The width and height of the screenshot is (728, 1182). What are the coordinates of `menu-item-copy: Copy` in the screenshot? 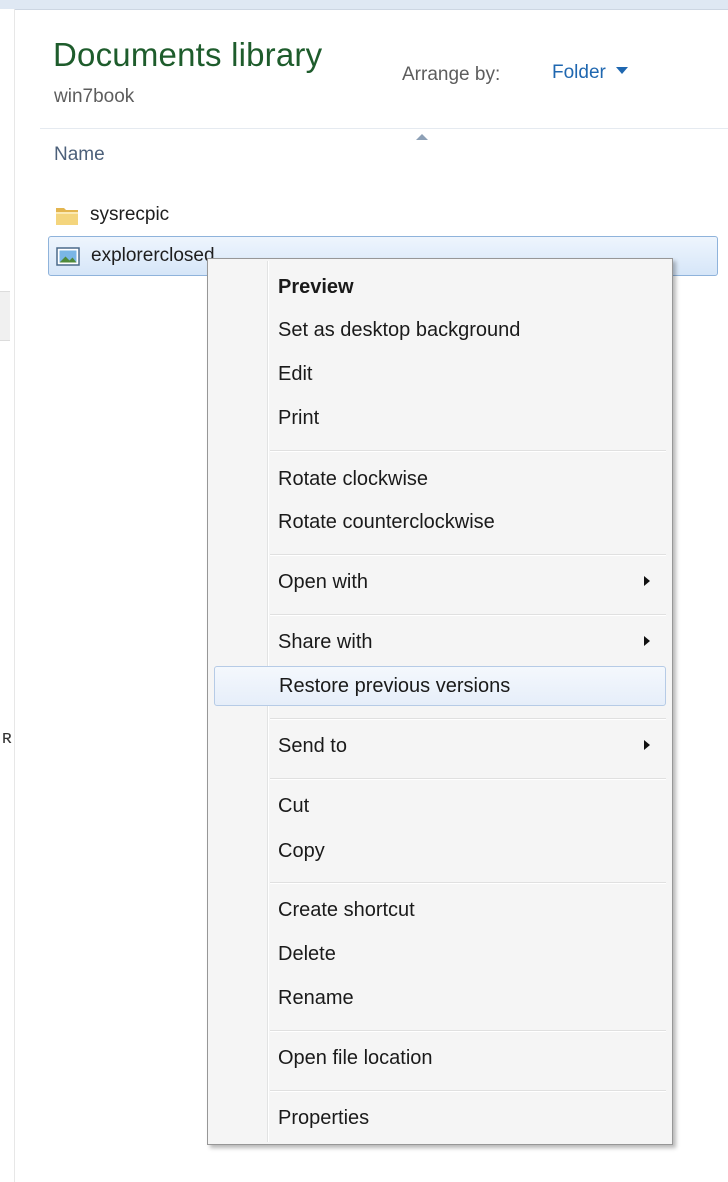 It's located at (440, 851).